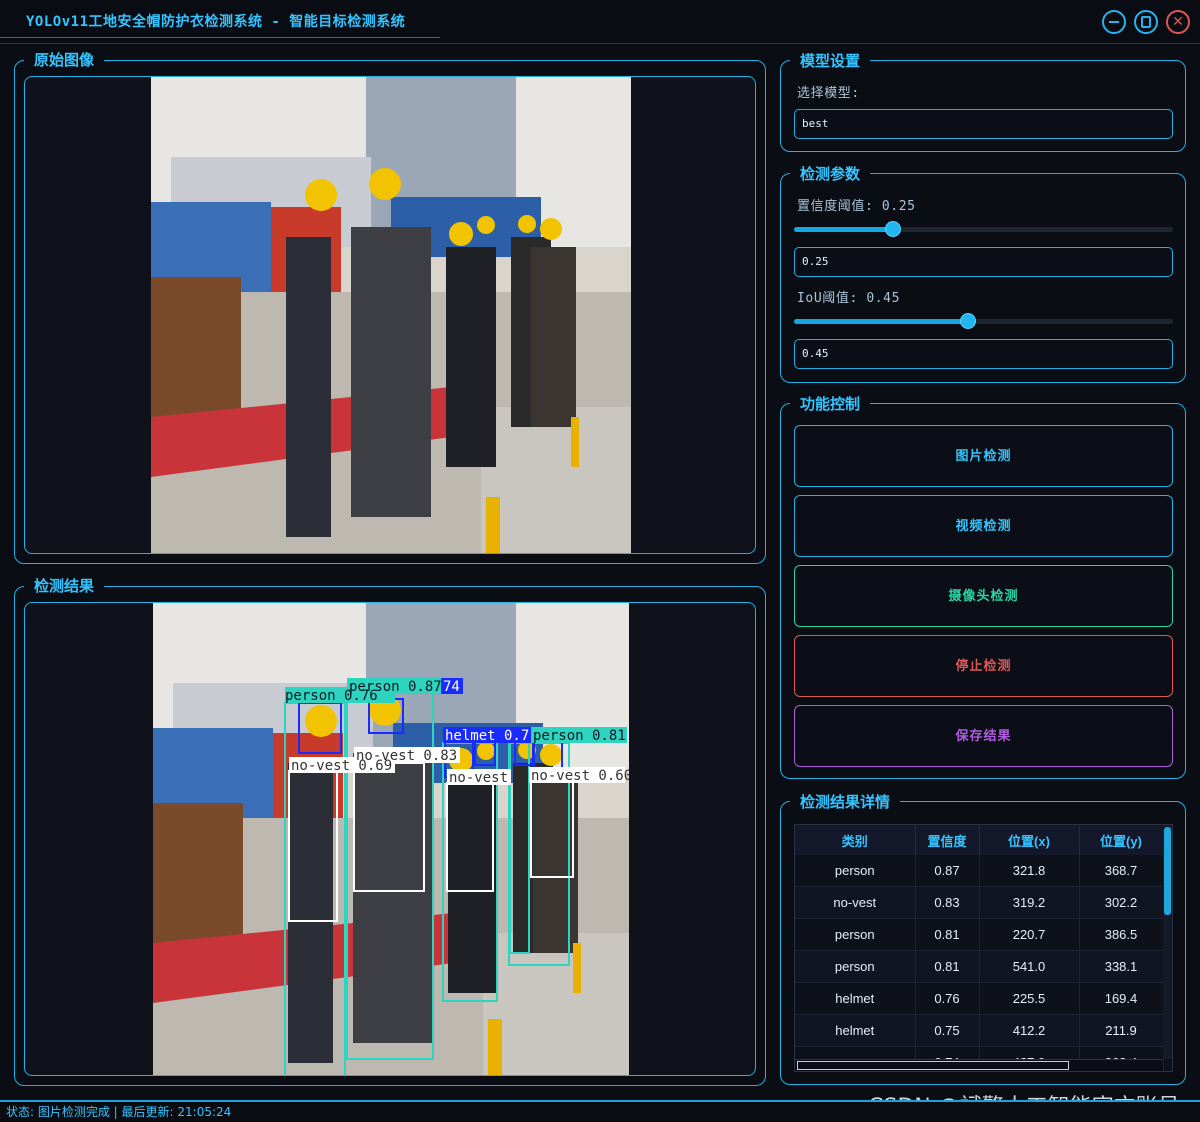 The width and height of the screenshot is (1200, 1122). Describe the element at coordinates (983, 736) in the screenshot. I see `save-results-button: 保存结果` at that location.